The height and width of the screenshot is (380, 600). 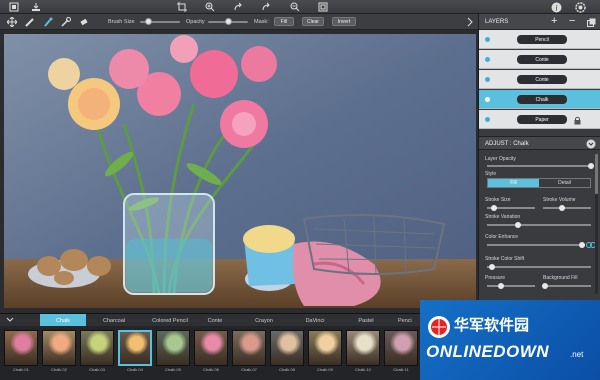 I want to click on style-segmented-control: Fill Detail, so click(x=539, y=183).